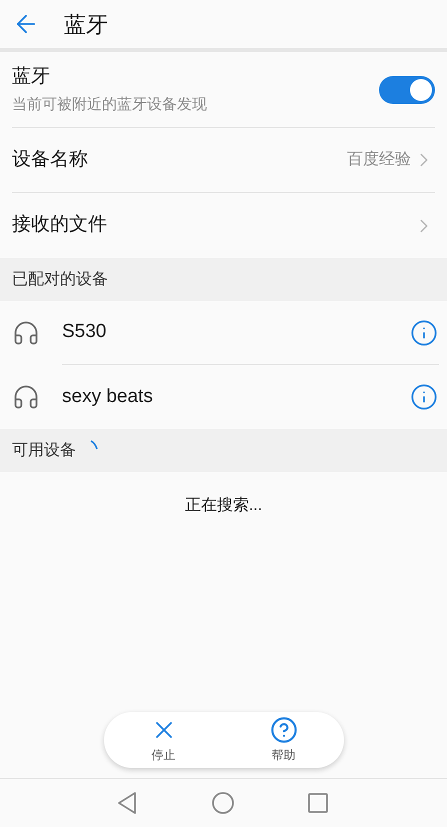  I want to click on section-title: 已配对的设备, so click(60, 280).